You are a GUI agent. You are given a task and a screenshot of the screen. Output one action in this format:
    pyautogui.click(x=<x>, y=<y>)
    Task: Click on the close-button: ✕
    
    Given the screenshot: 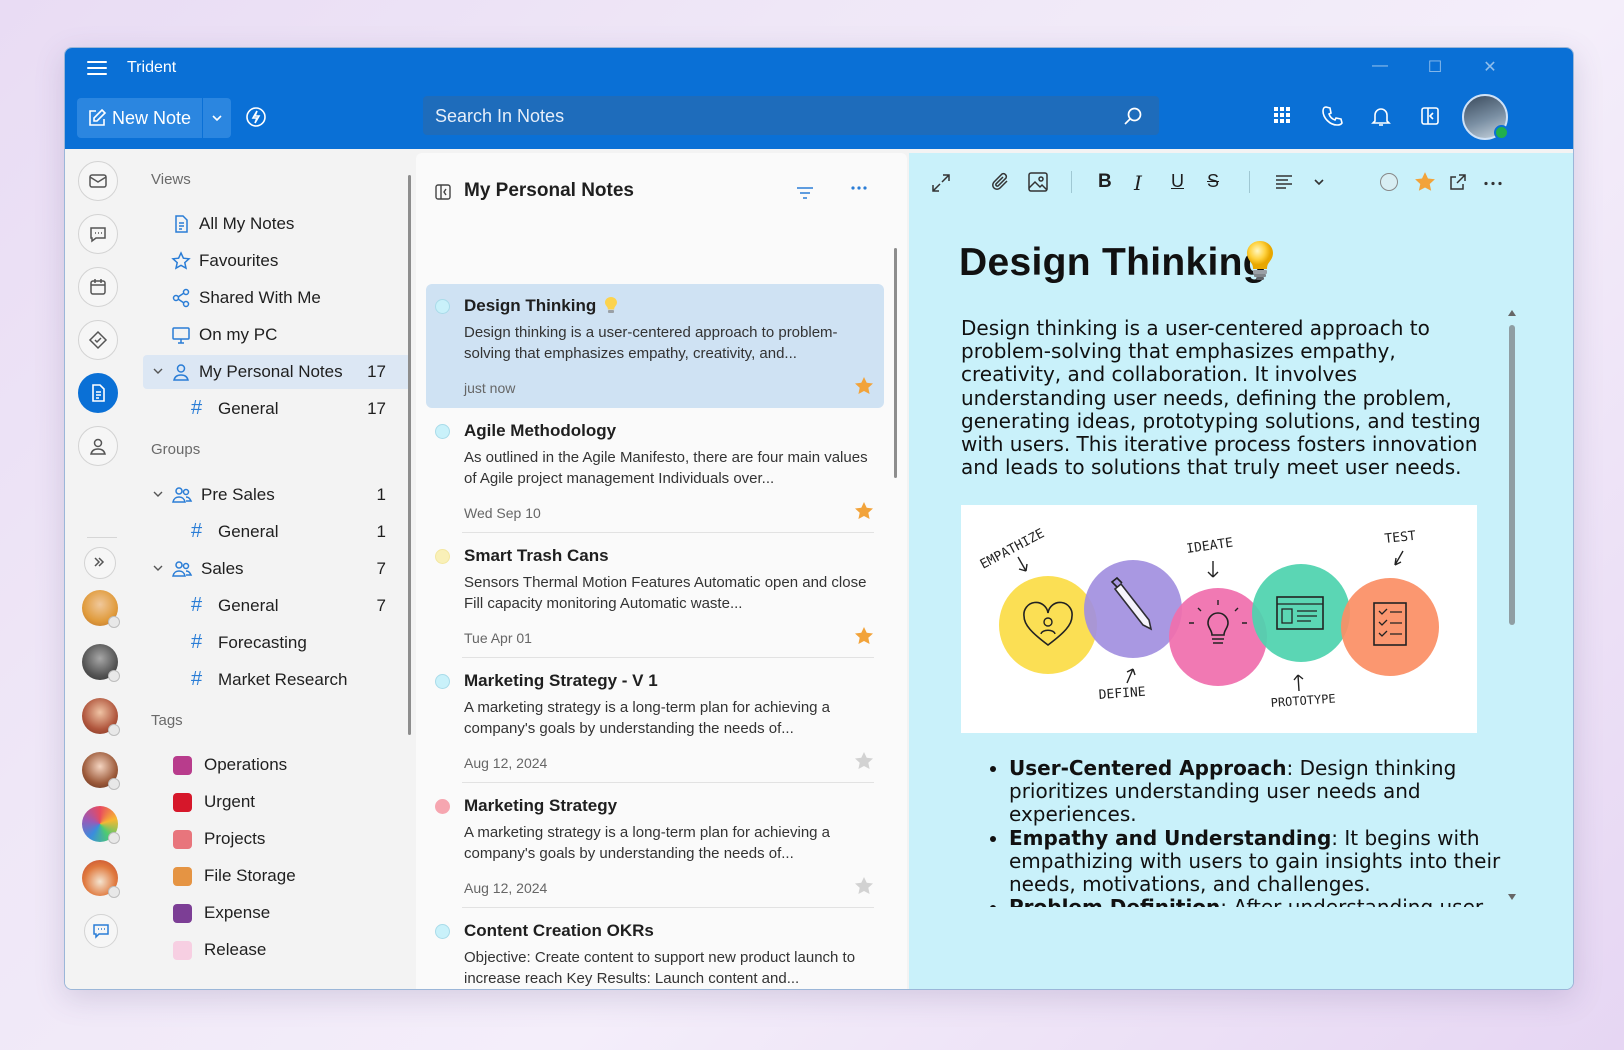 What is the action you would take?
    pyautogui.click(x=1490, y=68)
    